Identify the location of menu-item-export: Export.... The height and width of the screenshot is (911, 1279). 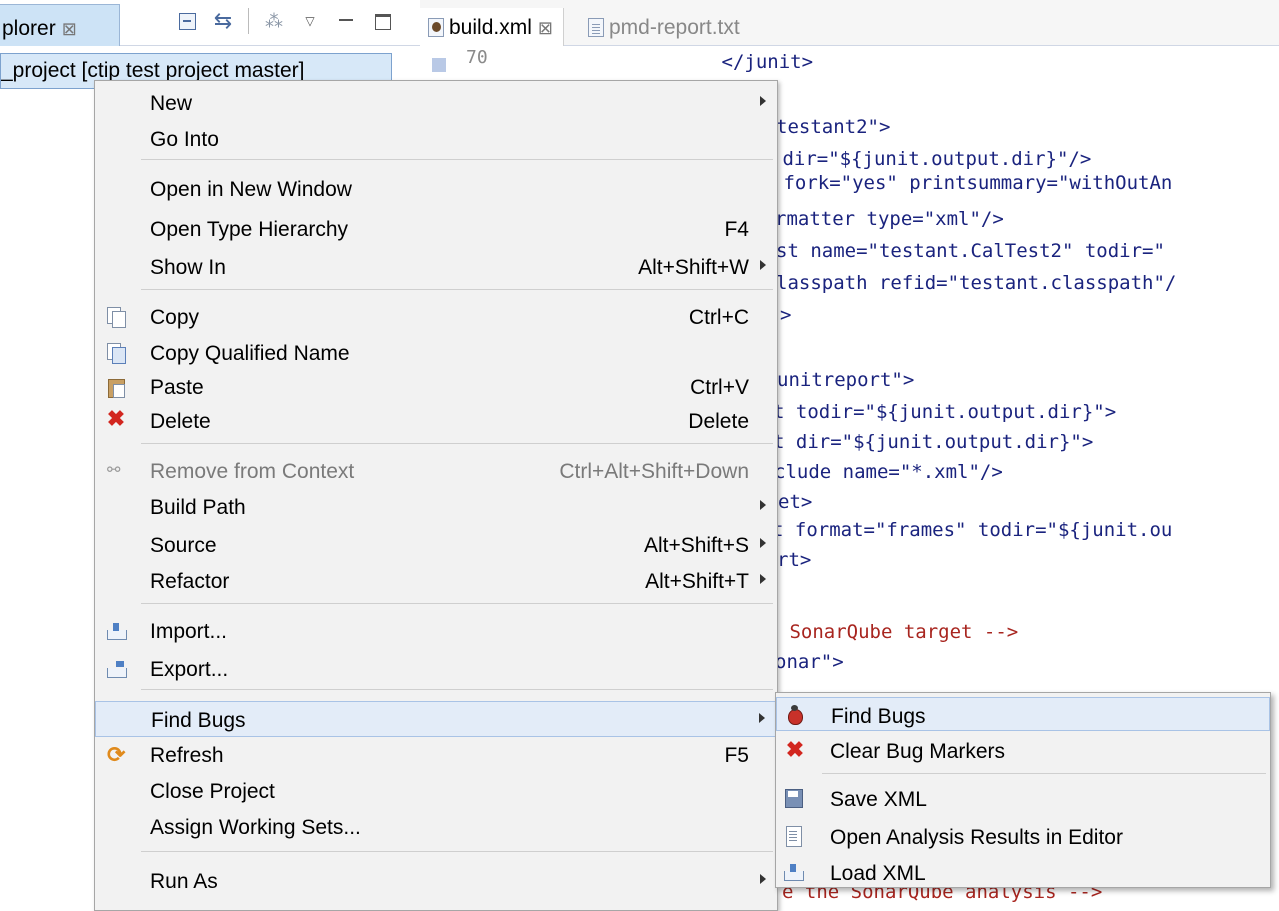
(436, 669).